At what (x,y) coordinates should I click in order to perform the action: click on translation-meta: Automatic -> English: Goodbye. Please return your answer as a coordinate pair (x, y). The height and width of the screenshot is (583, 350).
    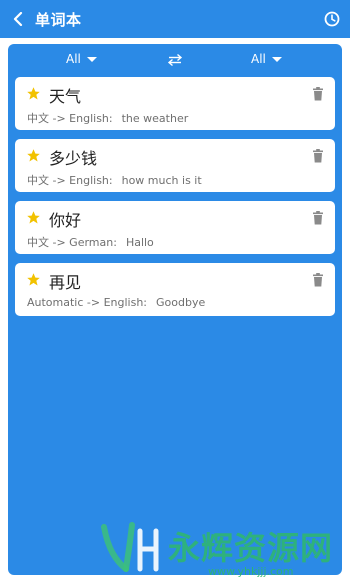
    Looking at the image, I should click on (116, 302).